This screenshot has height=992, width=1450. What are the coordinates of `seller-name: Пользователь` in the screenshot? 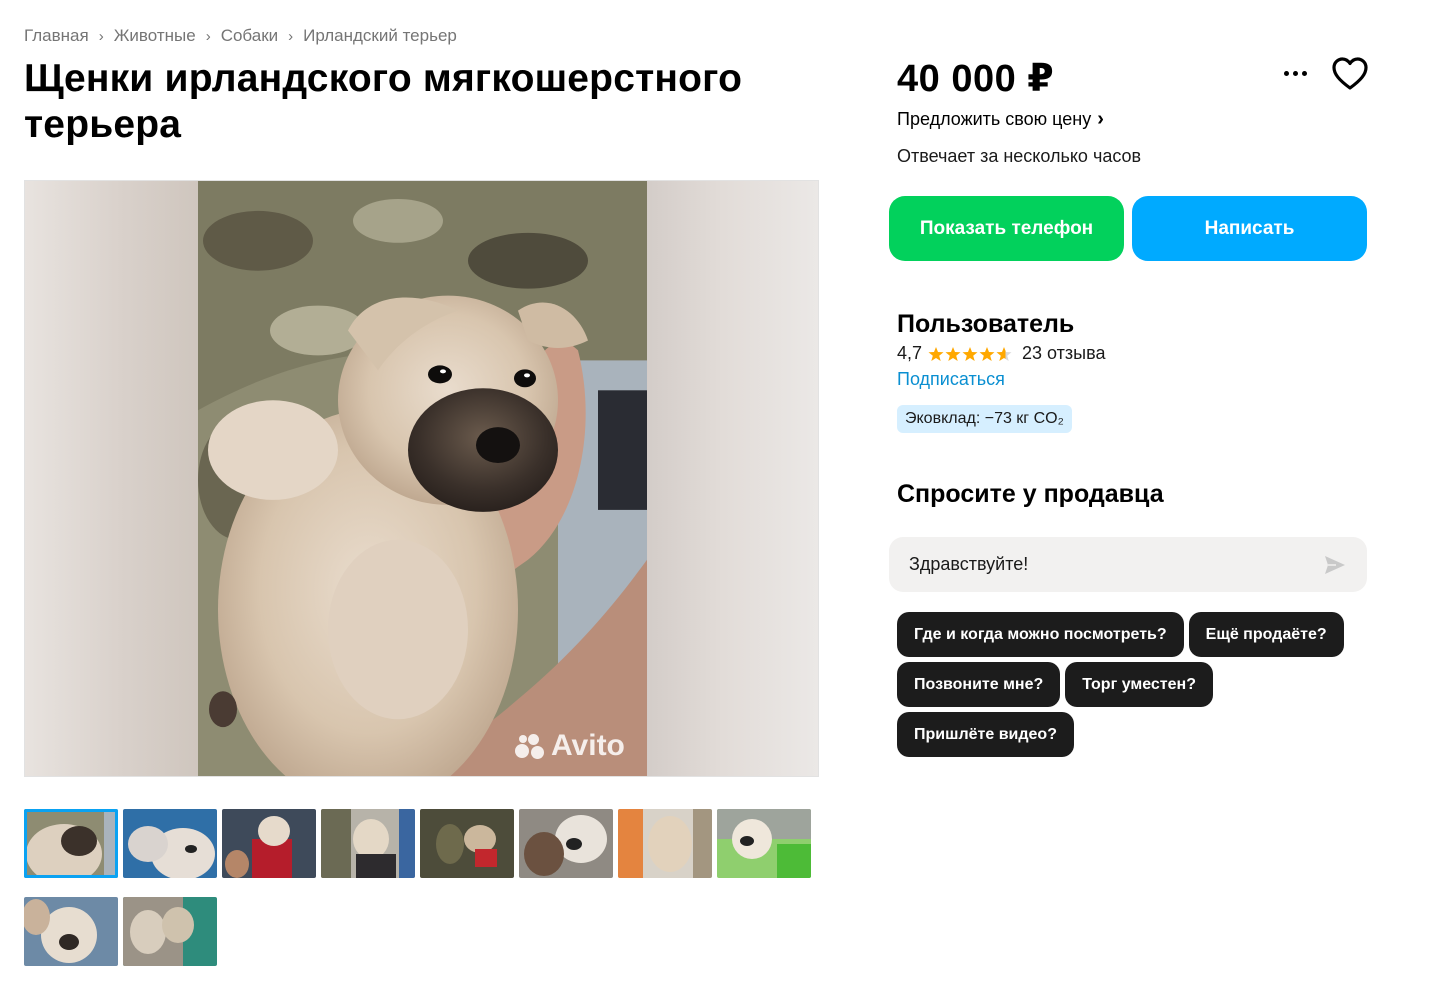 It's located at (985, 324).